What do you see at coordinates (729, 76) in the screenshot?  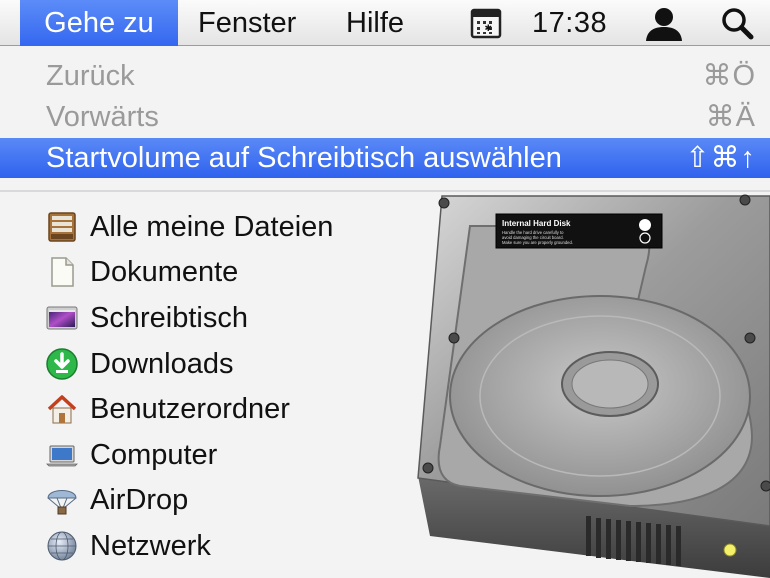 I see `menu-item-shortcut: ⌘Ö` at bounding box center [729, 76].